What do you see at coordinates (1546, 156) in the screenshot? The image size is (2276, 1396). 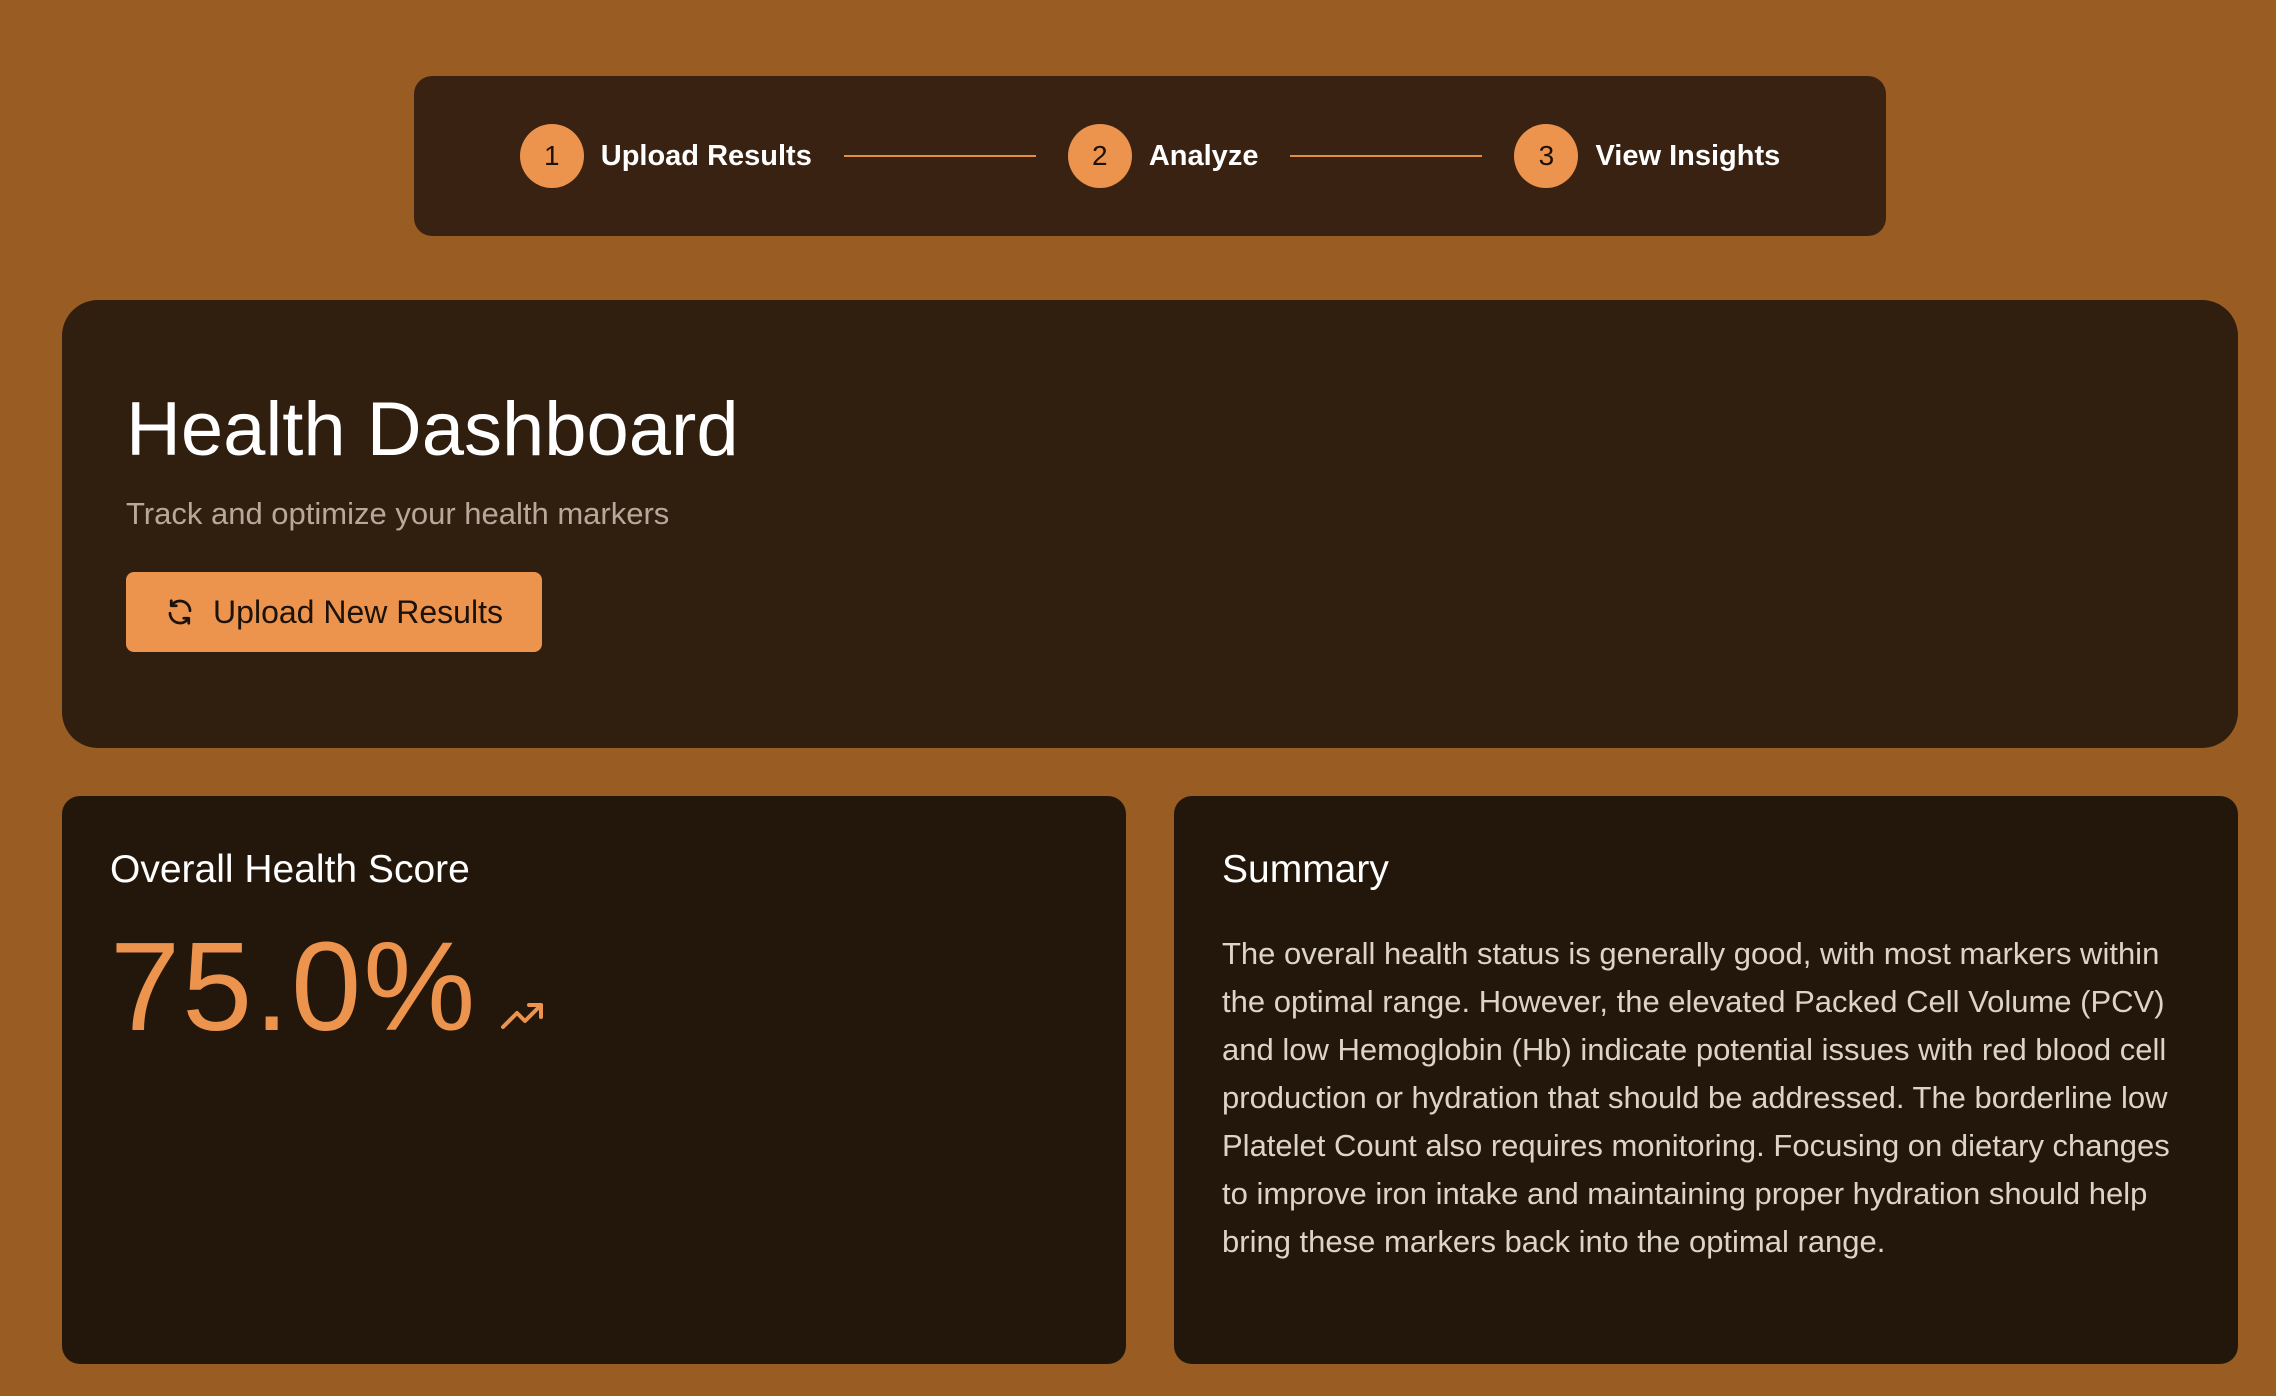 I see `step-number: 3` at bounding box center [1546, 156].